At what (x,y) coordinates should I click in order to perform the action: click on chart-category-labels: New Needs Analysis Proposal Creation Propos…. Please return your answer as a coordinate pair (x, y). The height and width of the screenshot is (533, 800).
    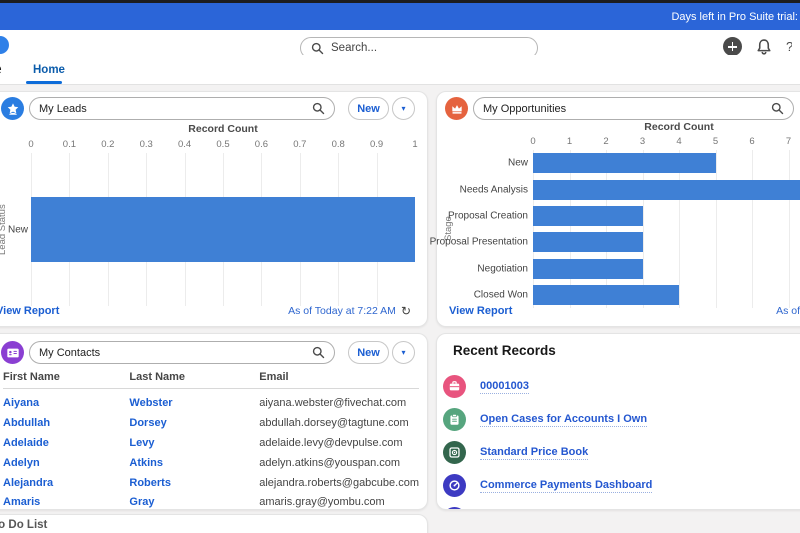
    Looking at the image, I should click on (479, 229).